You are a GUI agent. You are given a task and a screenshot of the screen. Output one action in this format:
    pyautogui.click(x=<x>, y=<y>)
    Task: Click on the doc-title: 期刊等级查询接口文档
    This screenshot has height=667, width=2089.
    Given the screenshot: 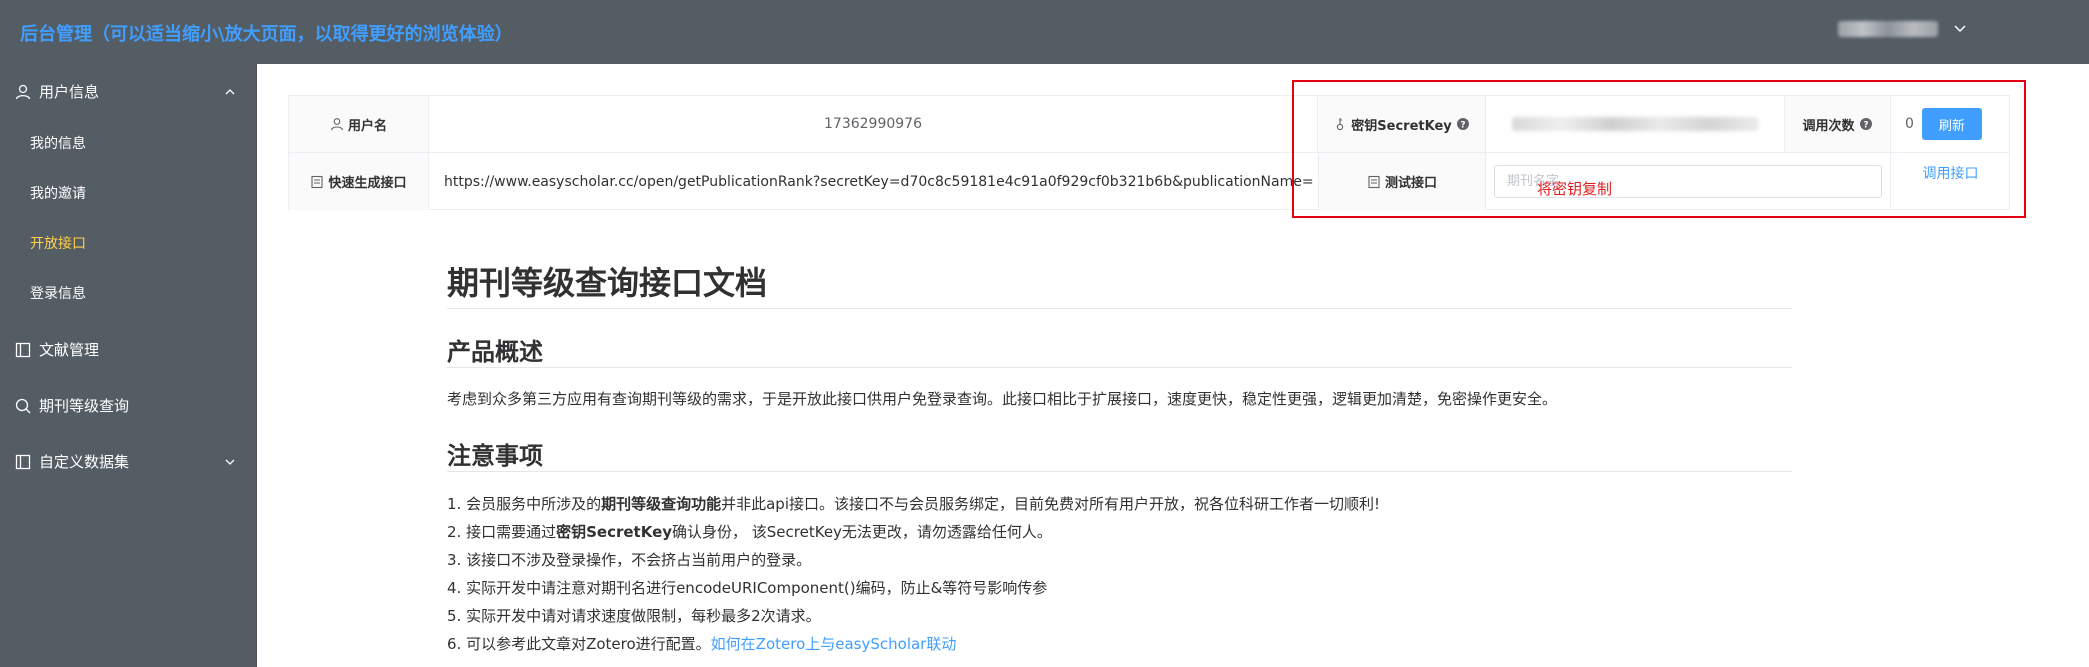 What is the action you would take?
    pyautogui.click(x=607, y=283)
    